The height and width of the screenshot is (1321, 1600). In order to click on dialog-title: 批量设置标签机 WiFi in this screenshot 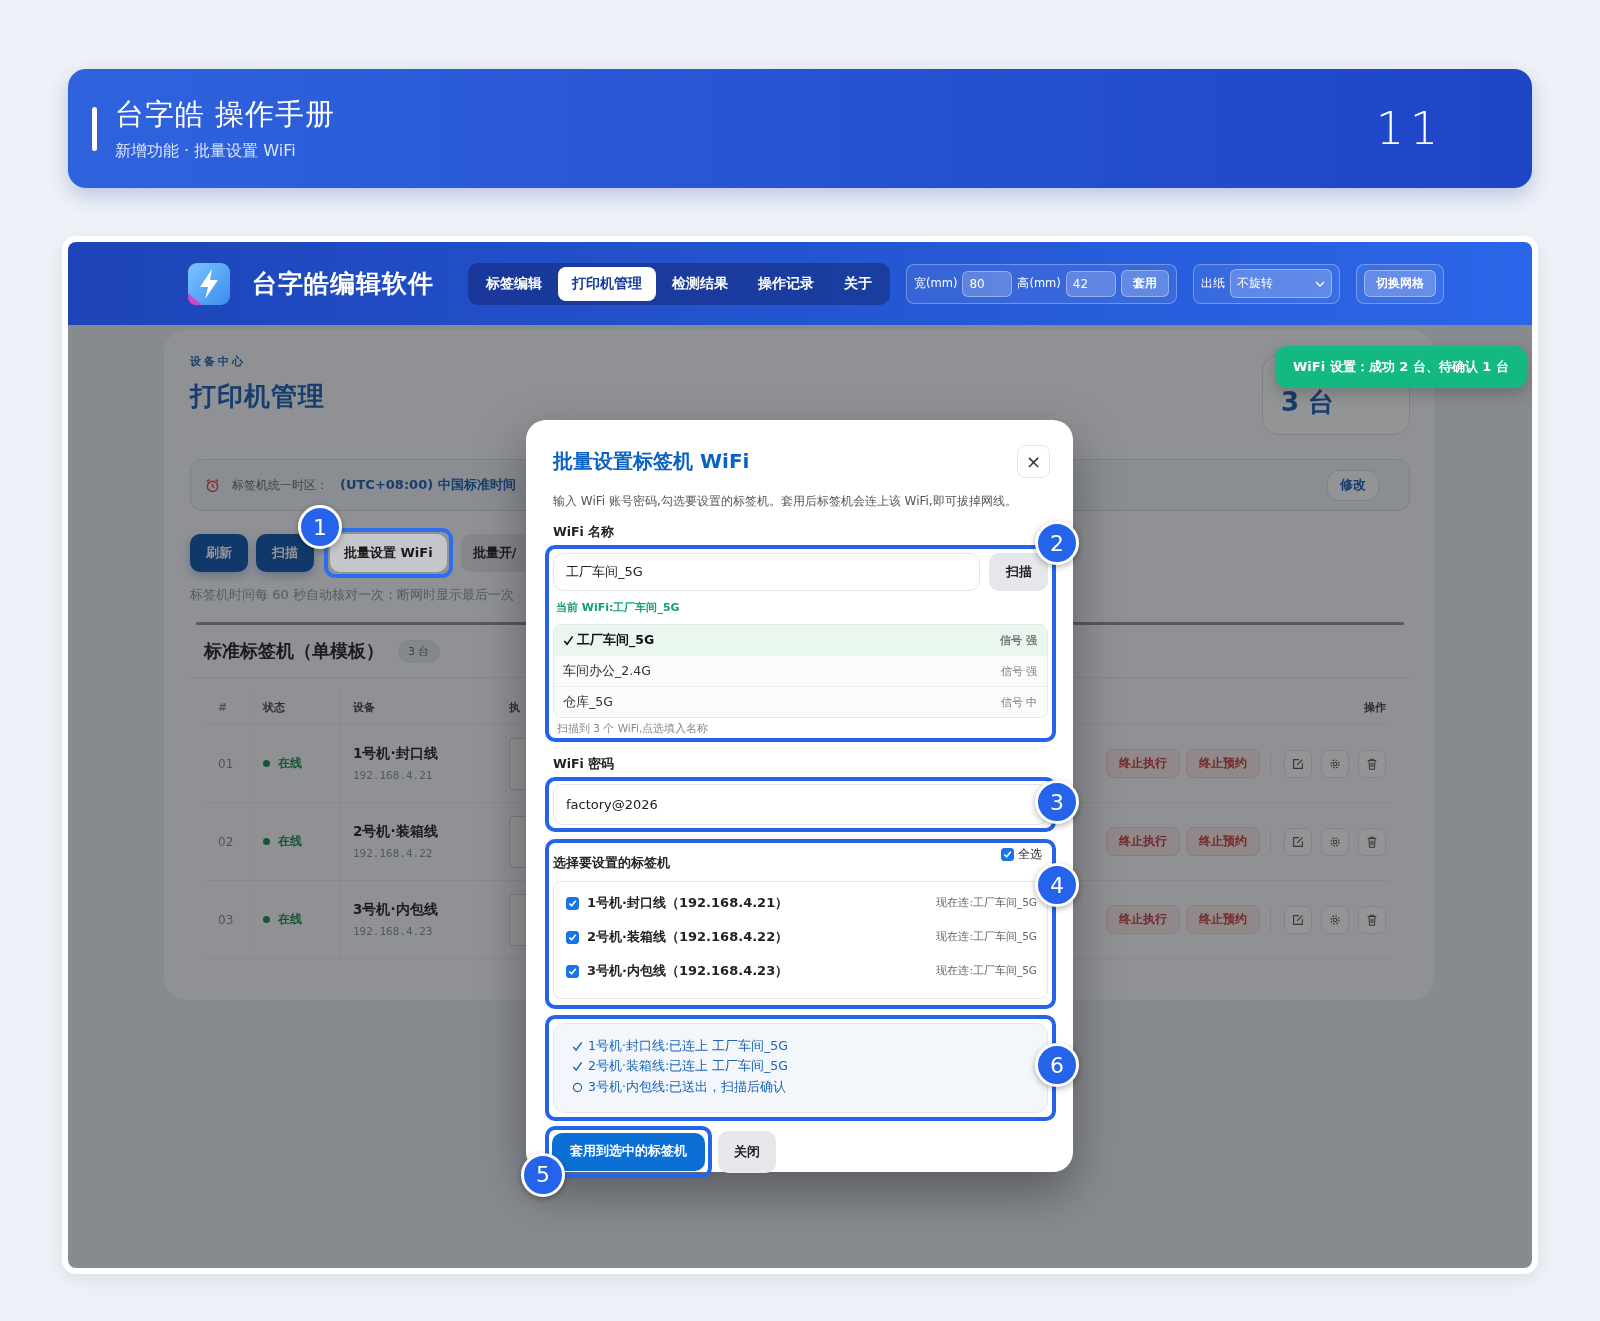, I will do `click(651, 461)`.